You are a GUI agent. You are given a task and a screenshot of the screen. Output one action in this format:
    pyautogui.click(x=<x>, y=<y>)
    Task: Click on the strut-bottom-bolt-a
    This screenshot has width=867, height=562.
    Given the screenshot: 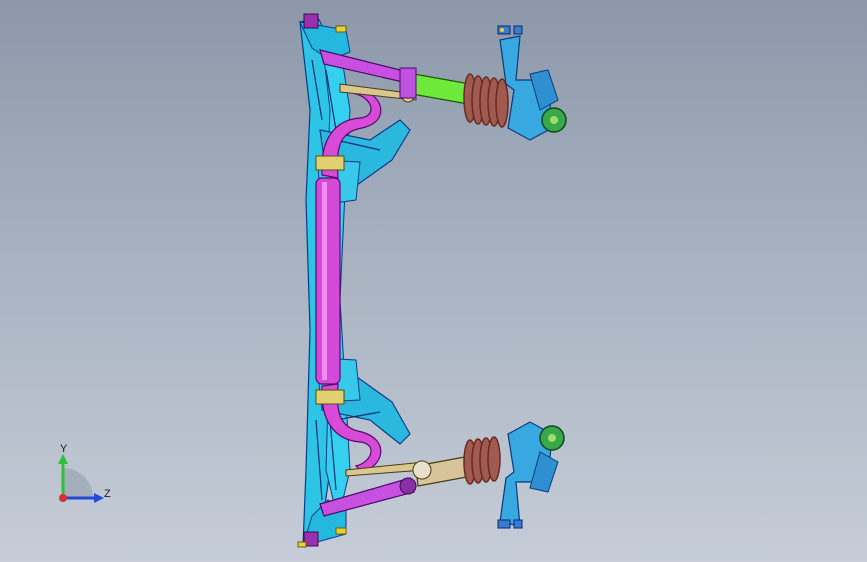 What is the action you would take?
    pyautogui.click(x=504, y=524)
    